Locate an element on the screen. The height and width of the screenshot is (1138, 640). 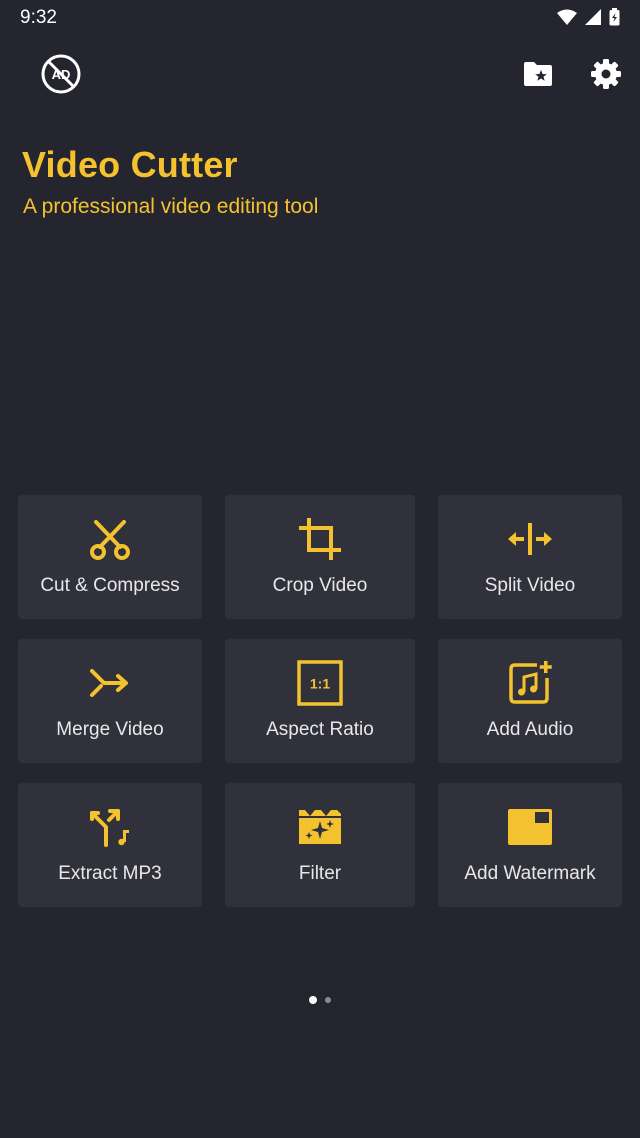
page-dot is located at coordinates (328, 1000).